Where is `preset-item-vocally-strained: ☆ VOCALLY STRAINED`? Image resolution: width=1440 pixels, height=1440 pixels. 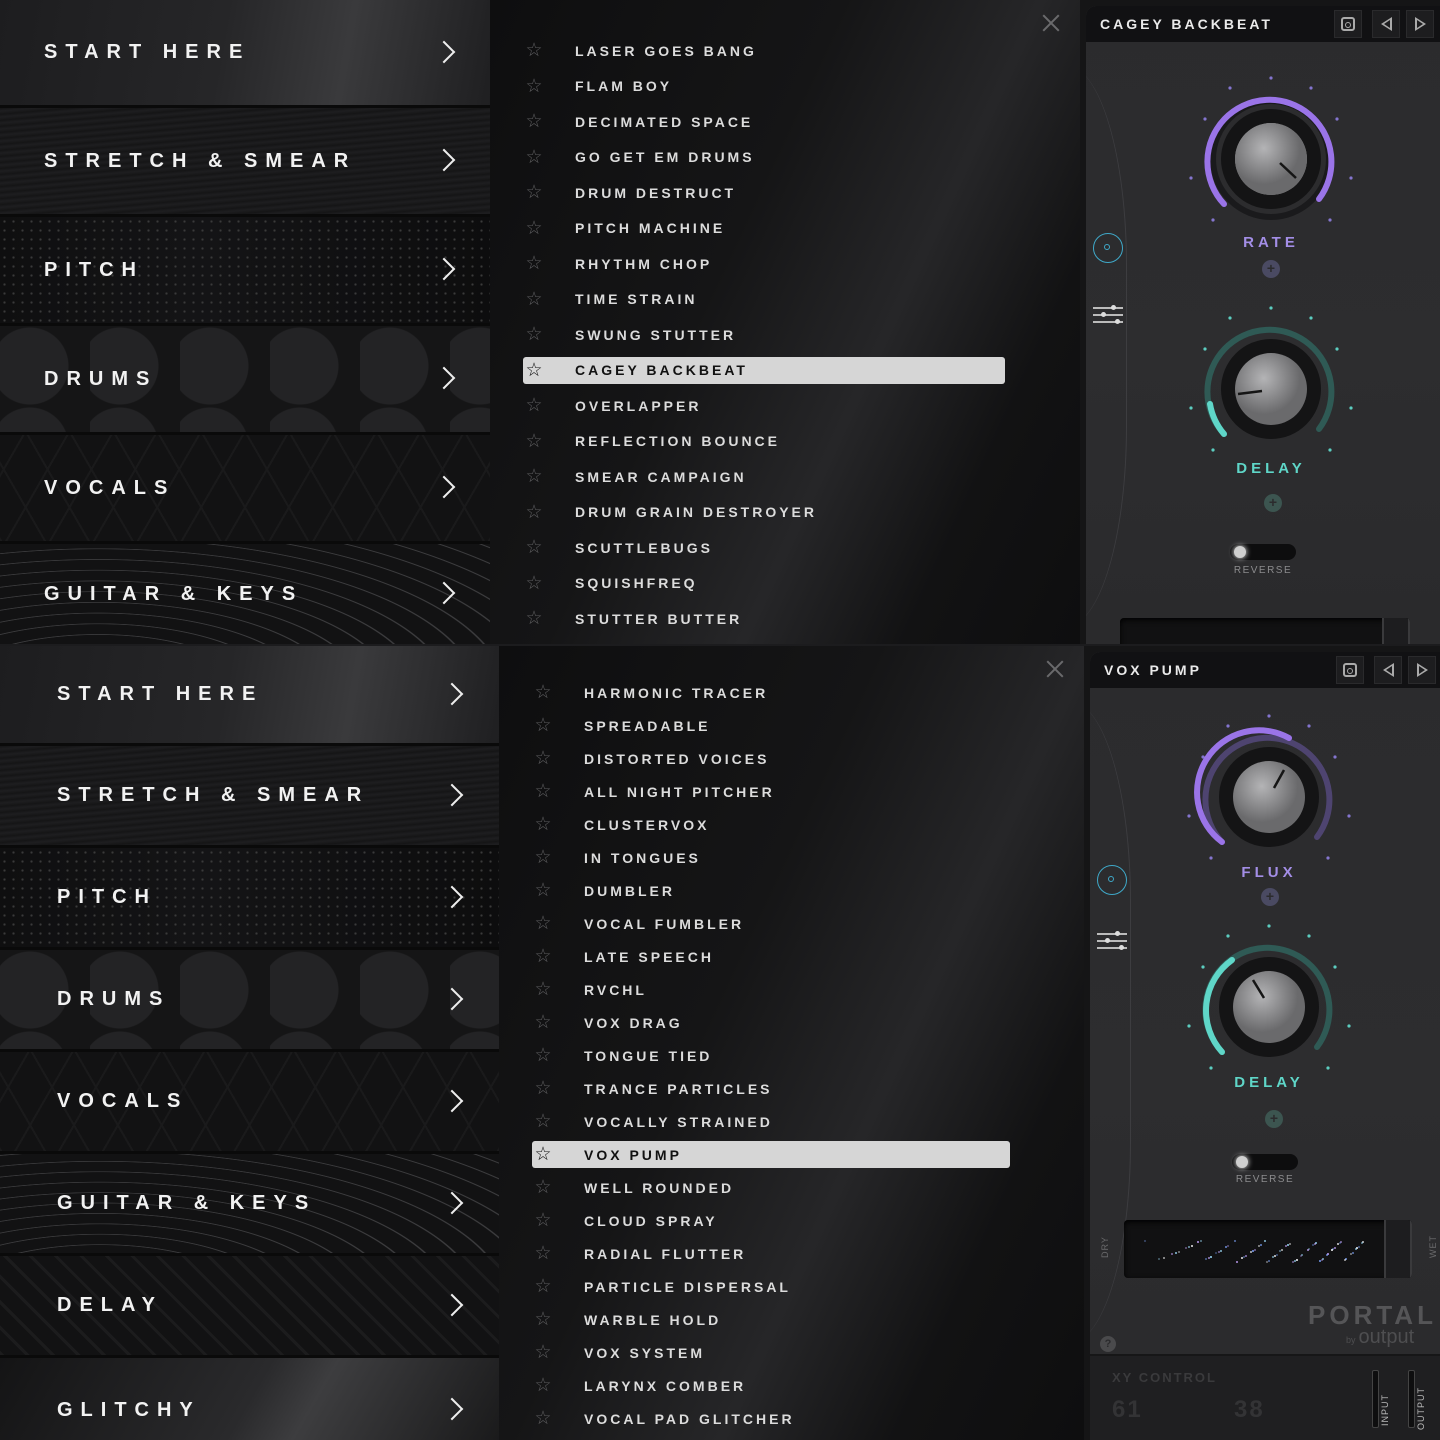
preset-item-vocally-strained: ☆ VOCALLY STRAINED is located at coordinates (771, 1121).